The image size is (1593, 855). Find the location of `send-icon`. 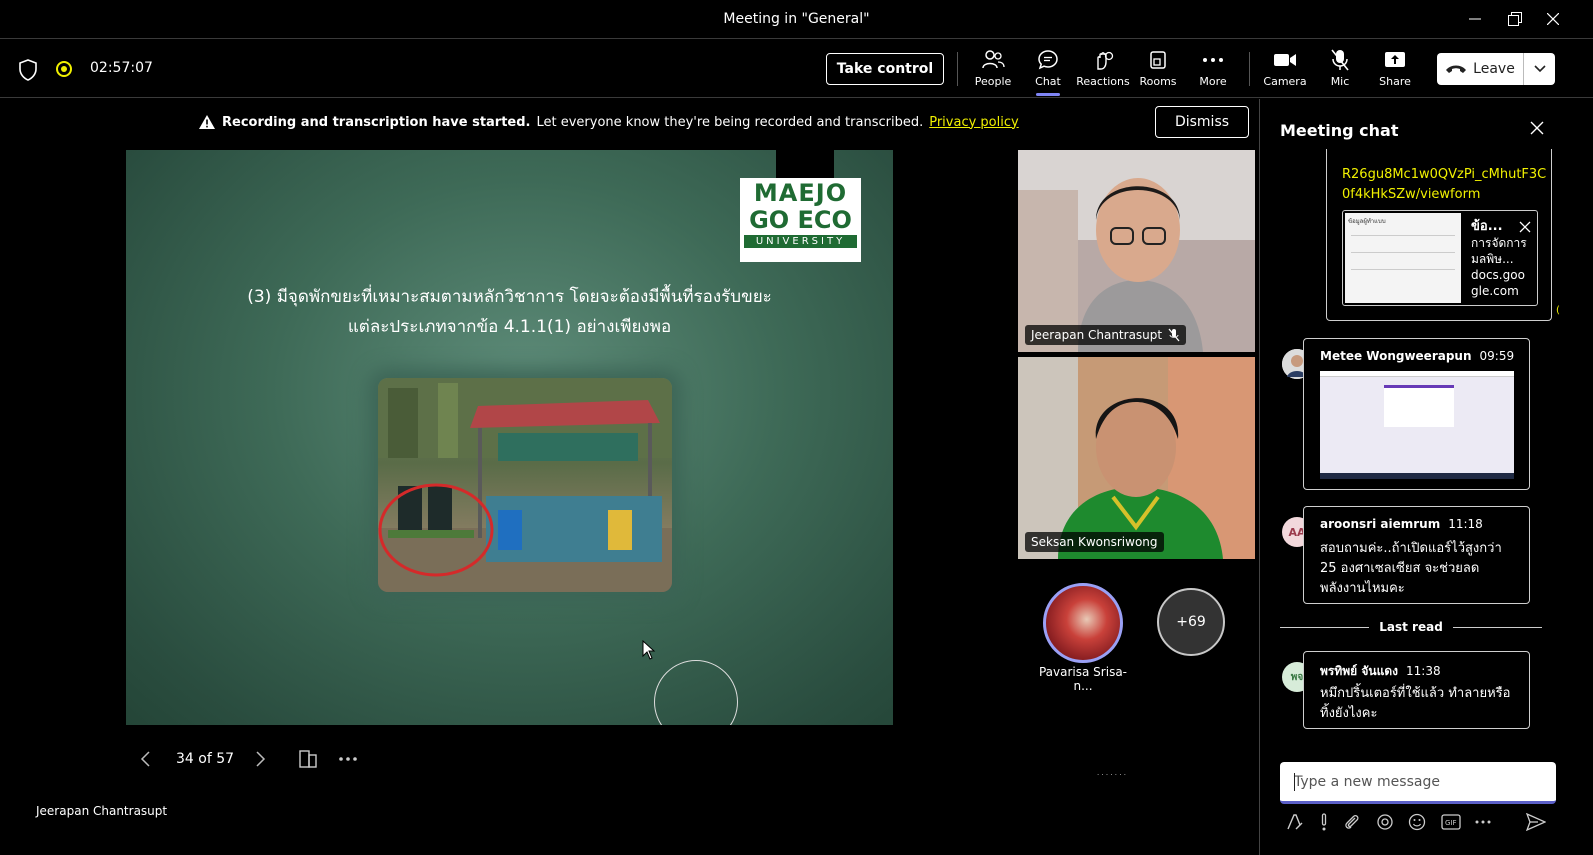

send-icon is located at coordinates (1535, 822).